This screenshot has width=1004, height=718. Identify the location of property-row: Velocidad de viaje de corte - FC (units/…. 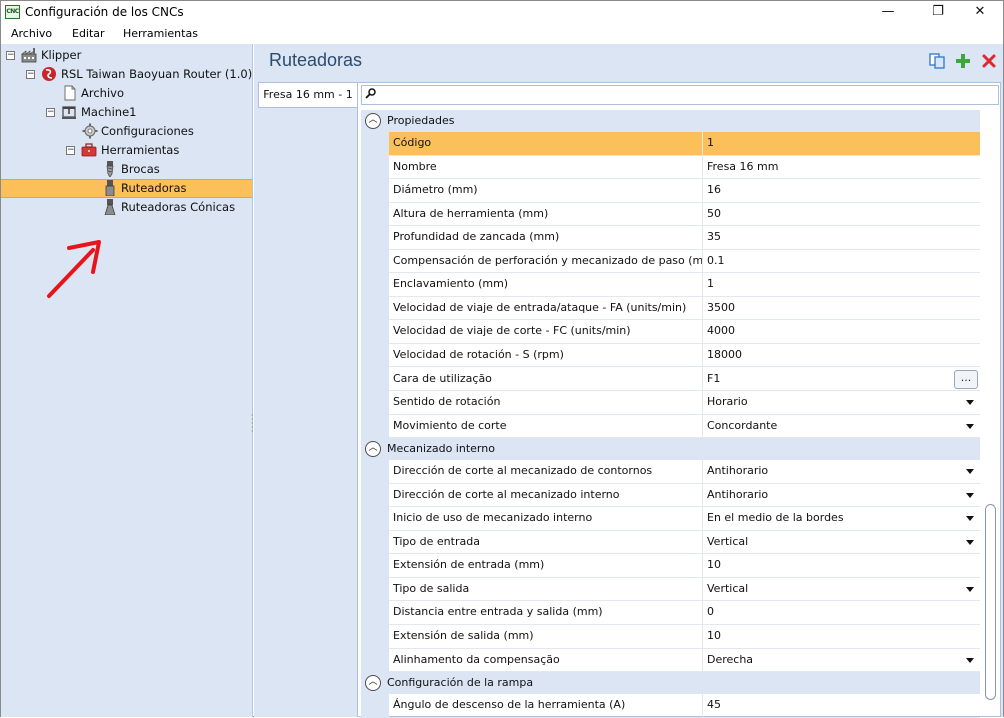
(670, 331).